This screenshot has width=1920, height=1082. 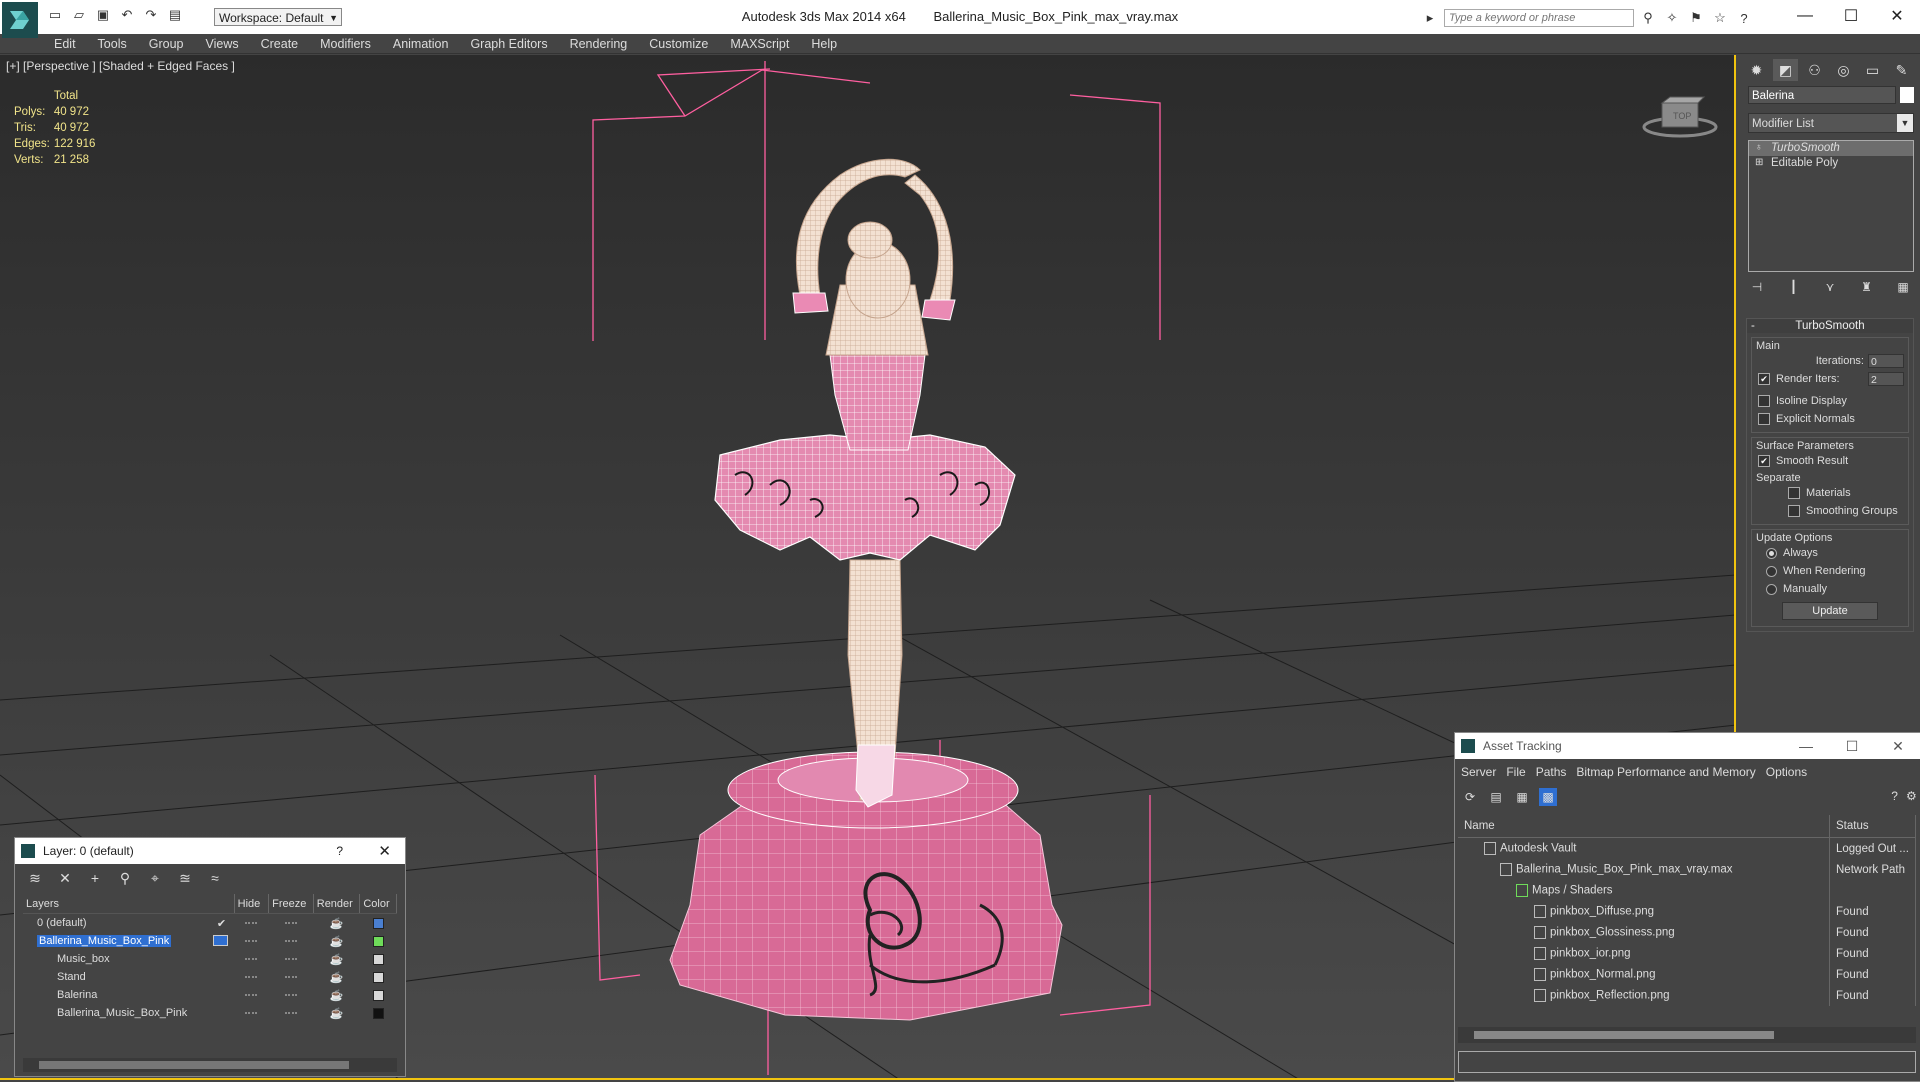 I want to click on delete-layer-icon: ✕, so click(x=65, y=878).